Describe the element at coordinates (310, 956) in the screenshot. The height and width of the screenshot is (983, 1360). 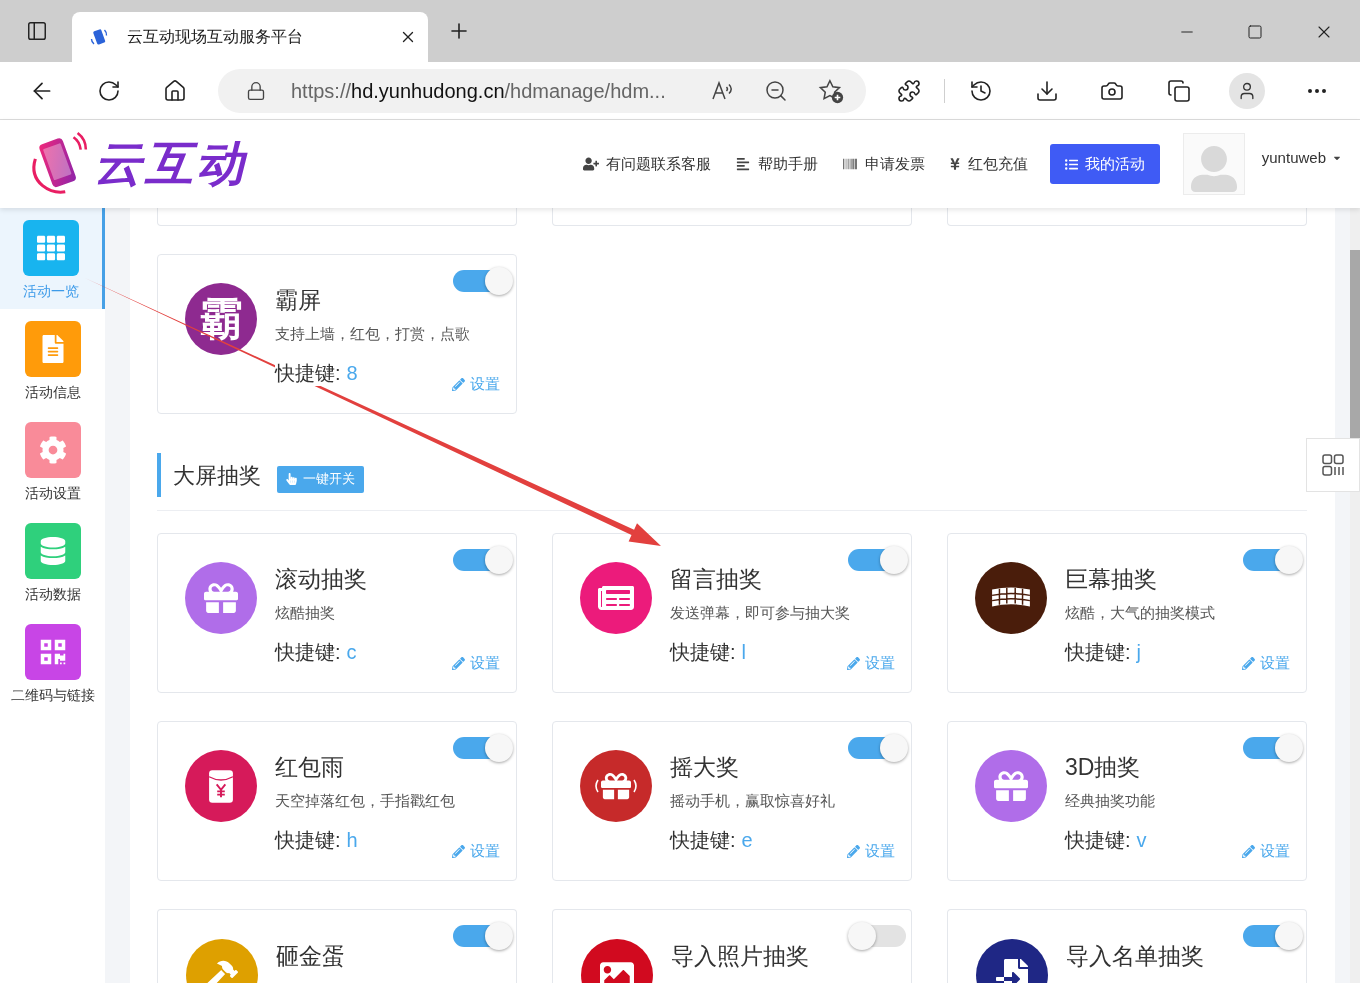
I see `card-title: 砸金蛋` at that location.